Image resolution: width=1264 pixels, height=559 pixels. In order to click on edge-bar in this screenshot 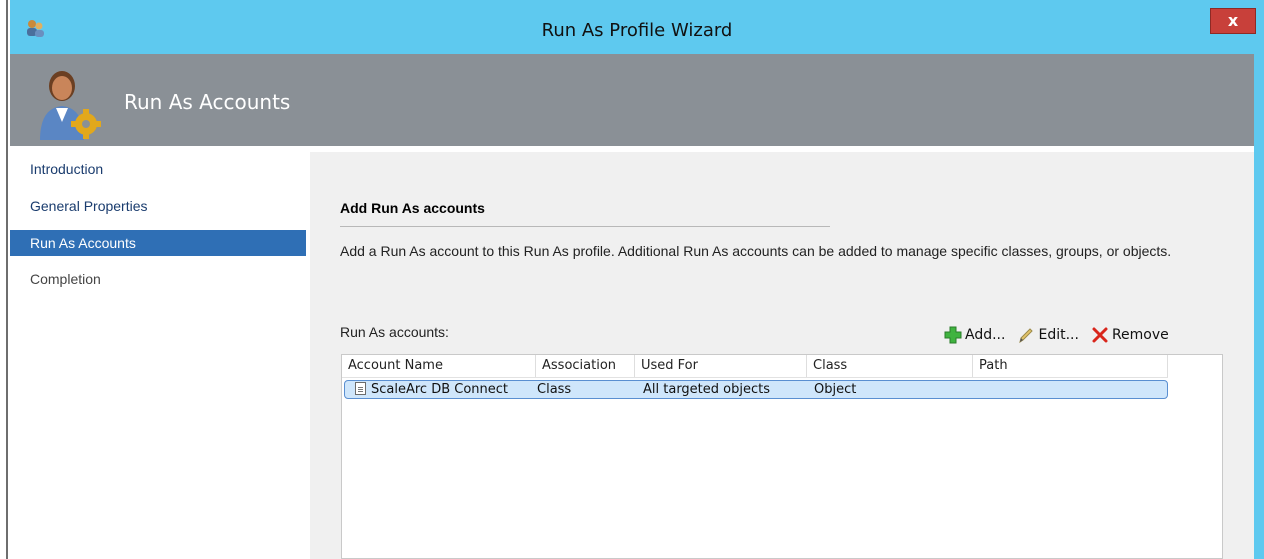, I will do `click(7, 279)`.